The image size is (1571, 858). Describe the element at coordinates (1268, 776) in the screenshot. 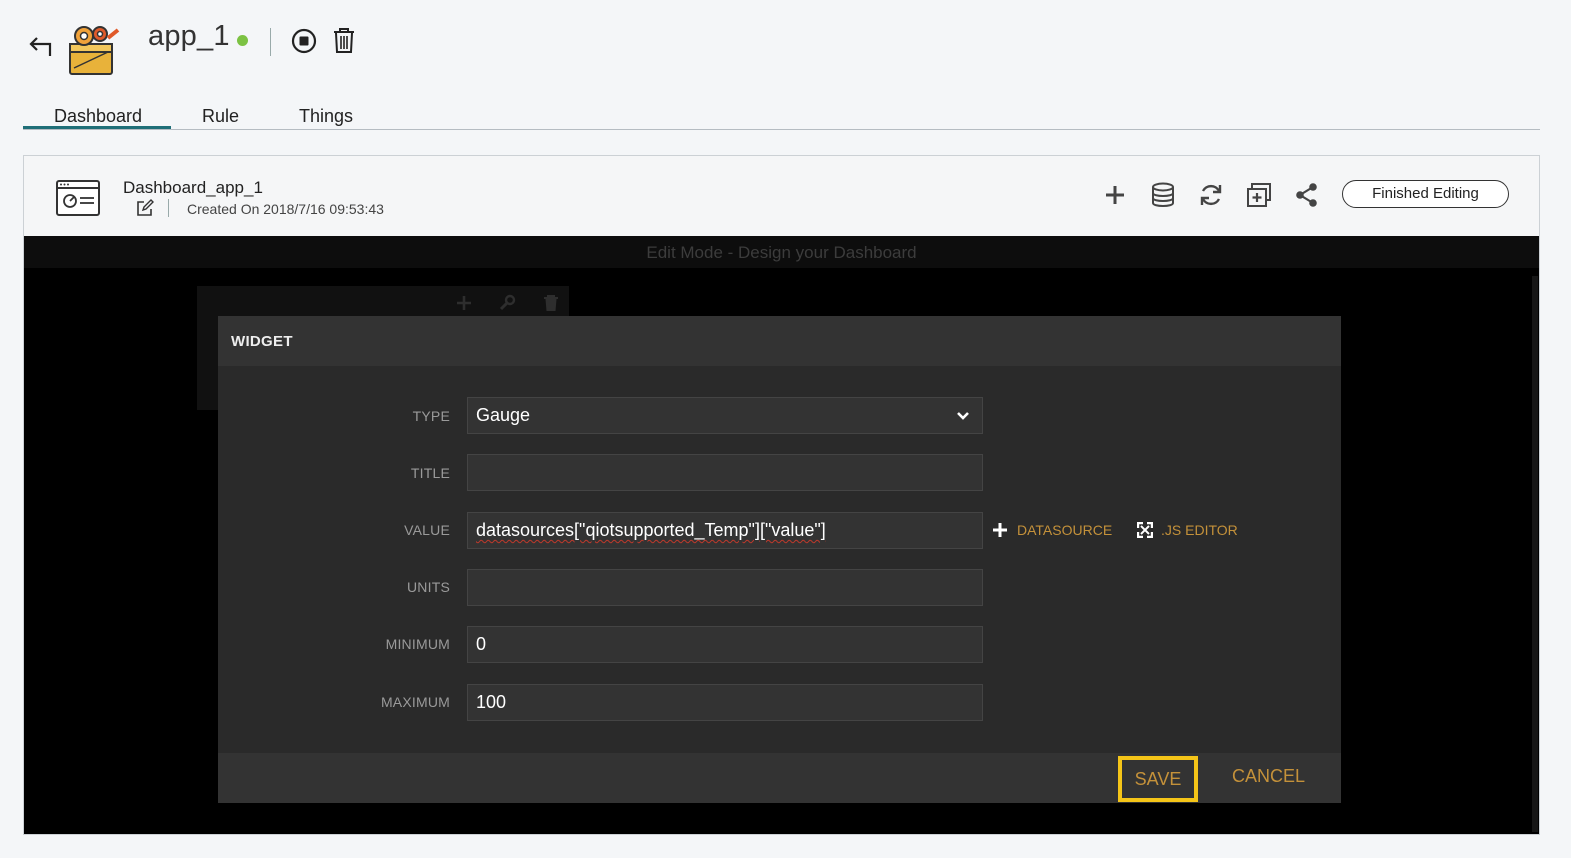

I see `cancel-button: CANCEL` at that location.